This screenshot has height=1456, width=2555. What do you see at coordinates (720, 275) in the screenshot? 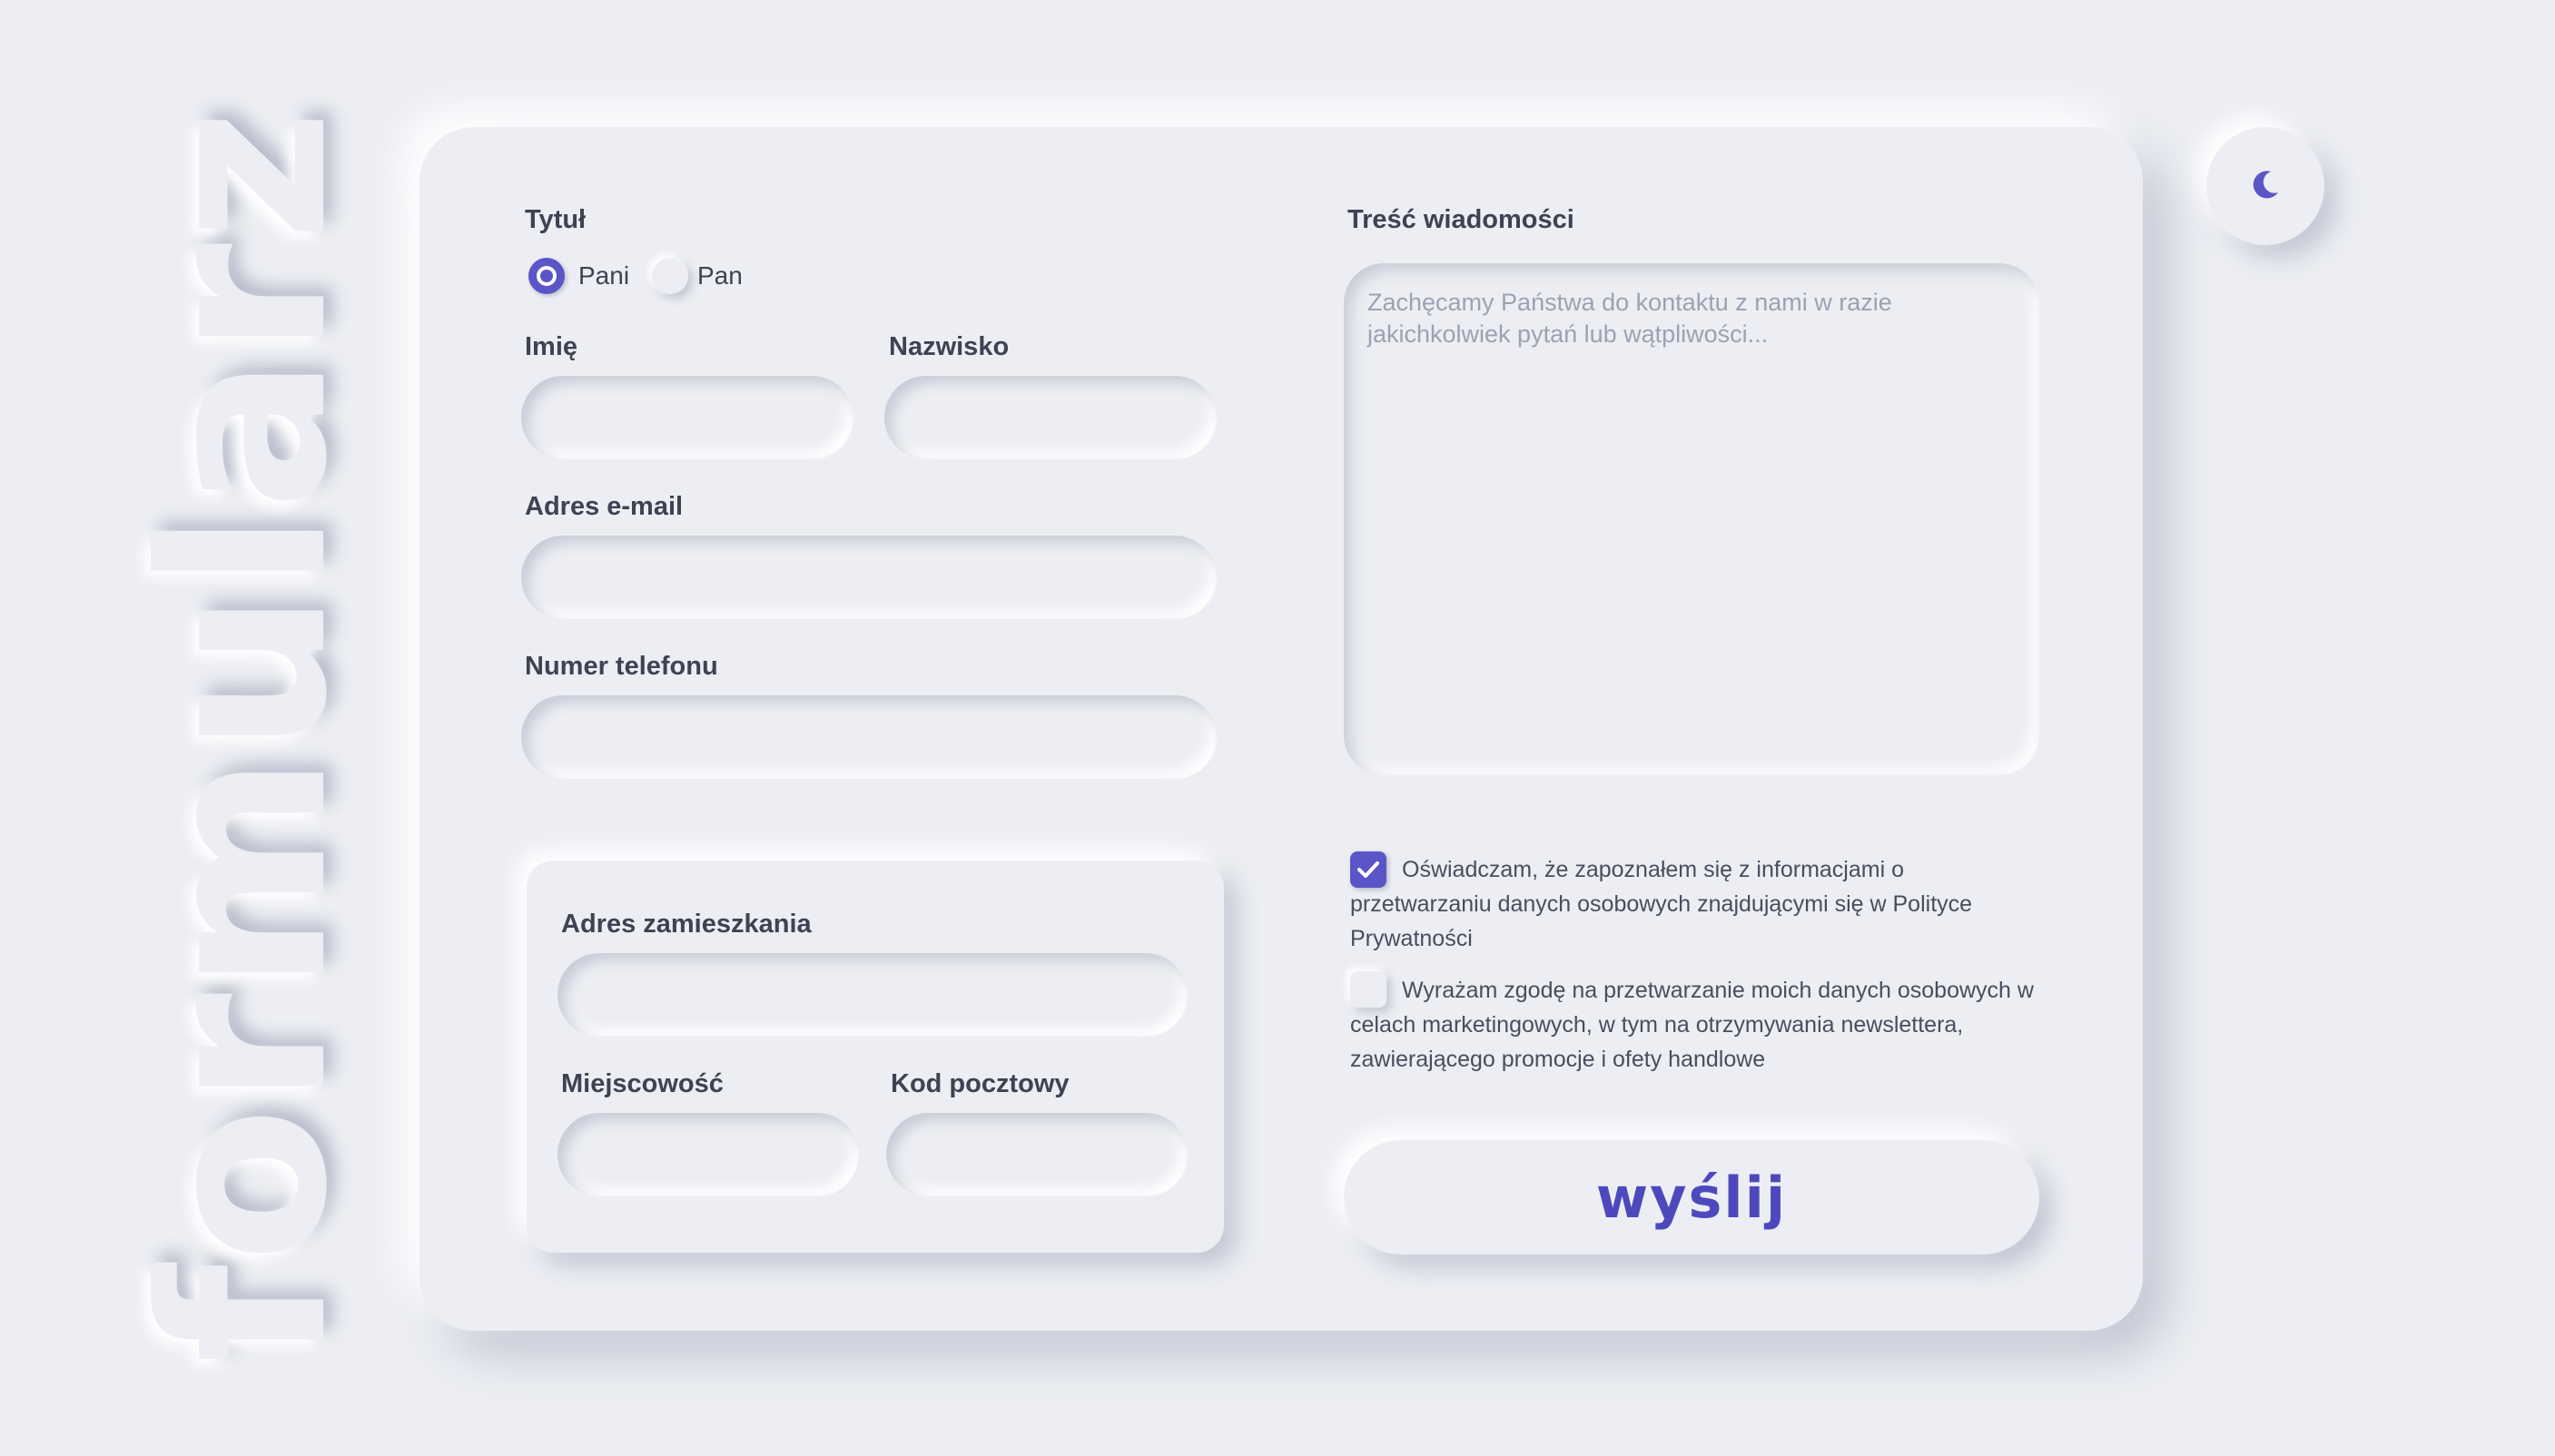
I see `radio-pan-label: Pan` at bounding box center [720, 275].